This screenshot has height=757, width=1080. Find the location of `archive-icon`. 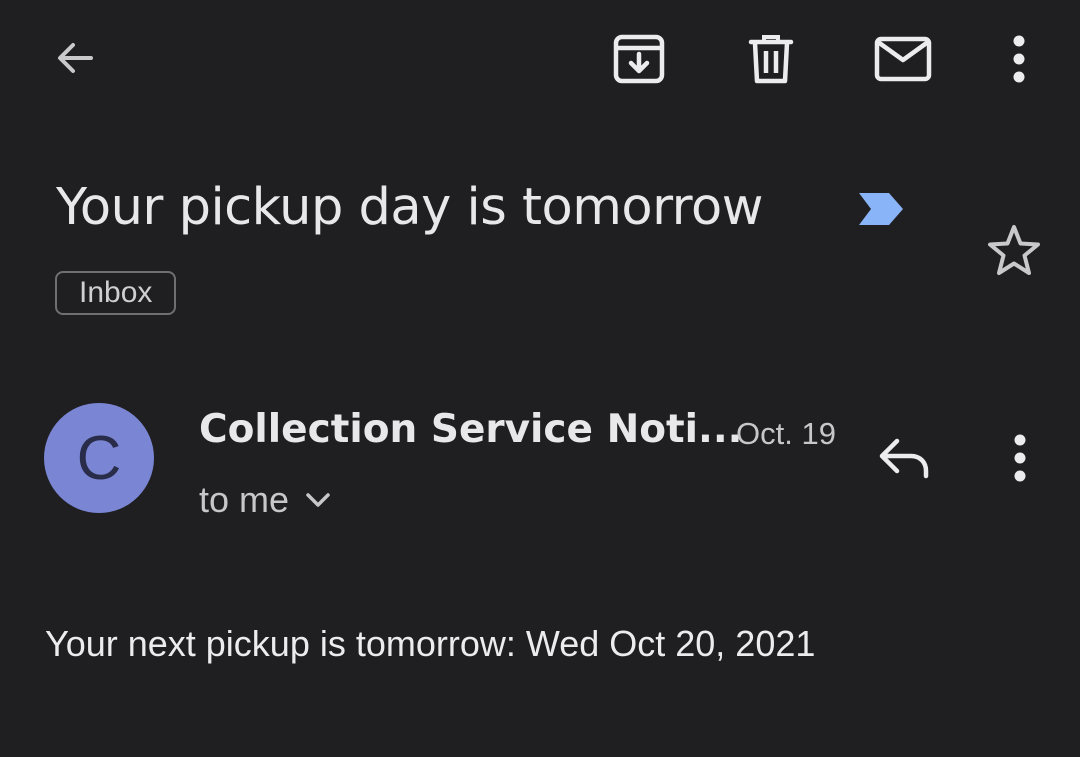

archive-icon is located at coordinates (639, 59).